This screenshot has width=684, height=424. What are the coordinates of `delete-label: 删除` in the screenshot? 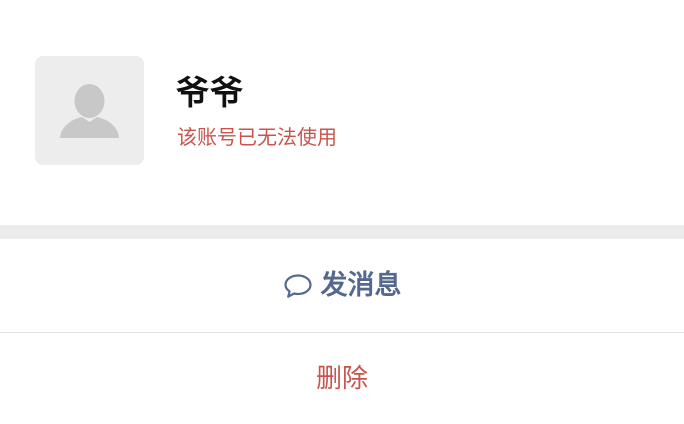 It's located at (341, 378).